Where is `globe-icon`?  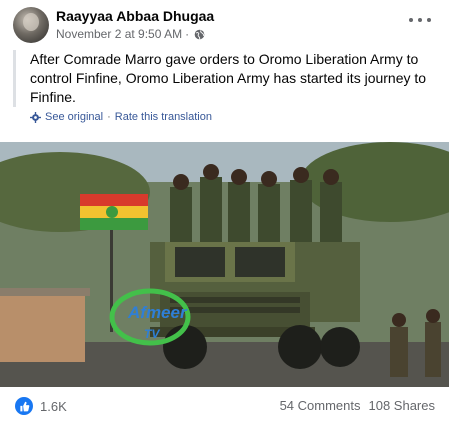
globe-icon is located at coordinates (199, 34).